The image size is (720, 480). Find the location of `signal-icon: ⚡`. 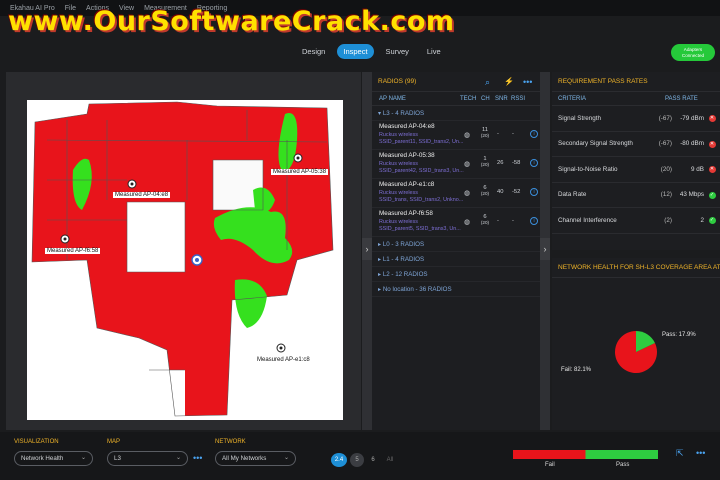

signal-icon: ⚡ is located at coordinates (509, 82).